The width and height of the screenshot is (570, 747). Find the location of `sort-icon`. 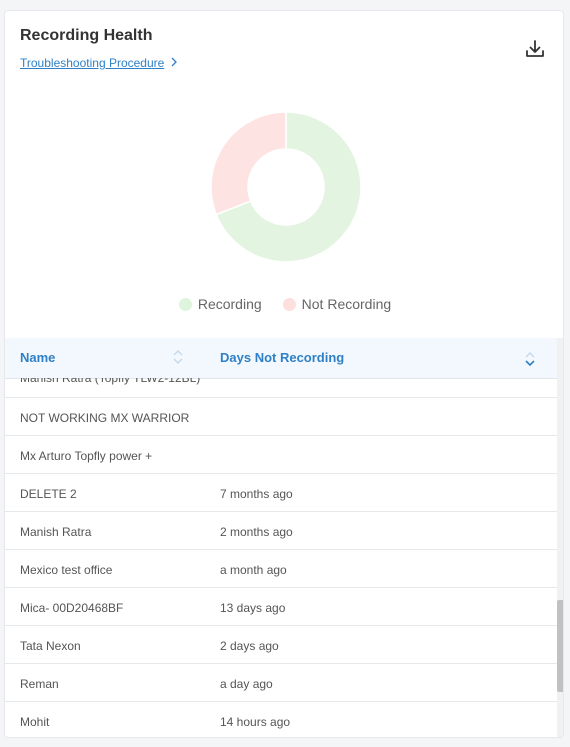

sort-icon is located at coordinates (178, 359).